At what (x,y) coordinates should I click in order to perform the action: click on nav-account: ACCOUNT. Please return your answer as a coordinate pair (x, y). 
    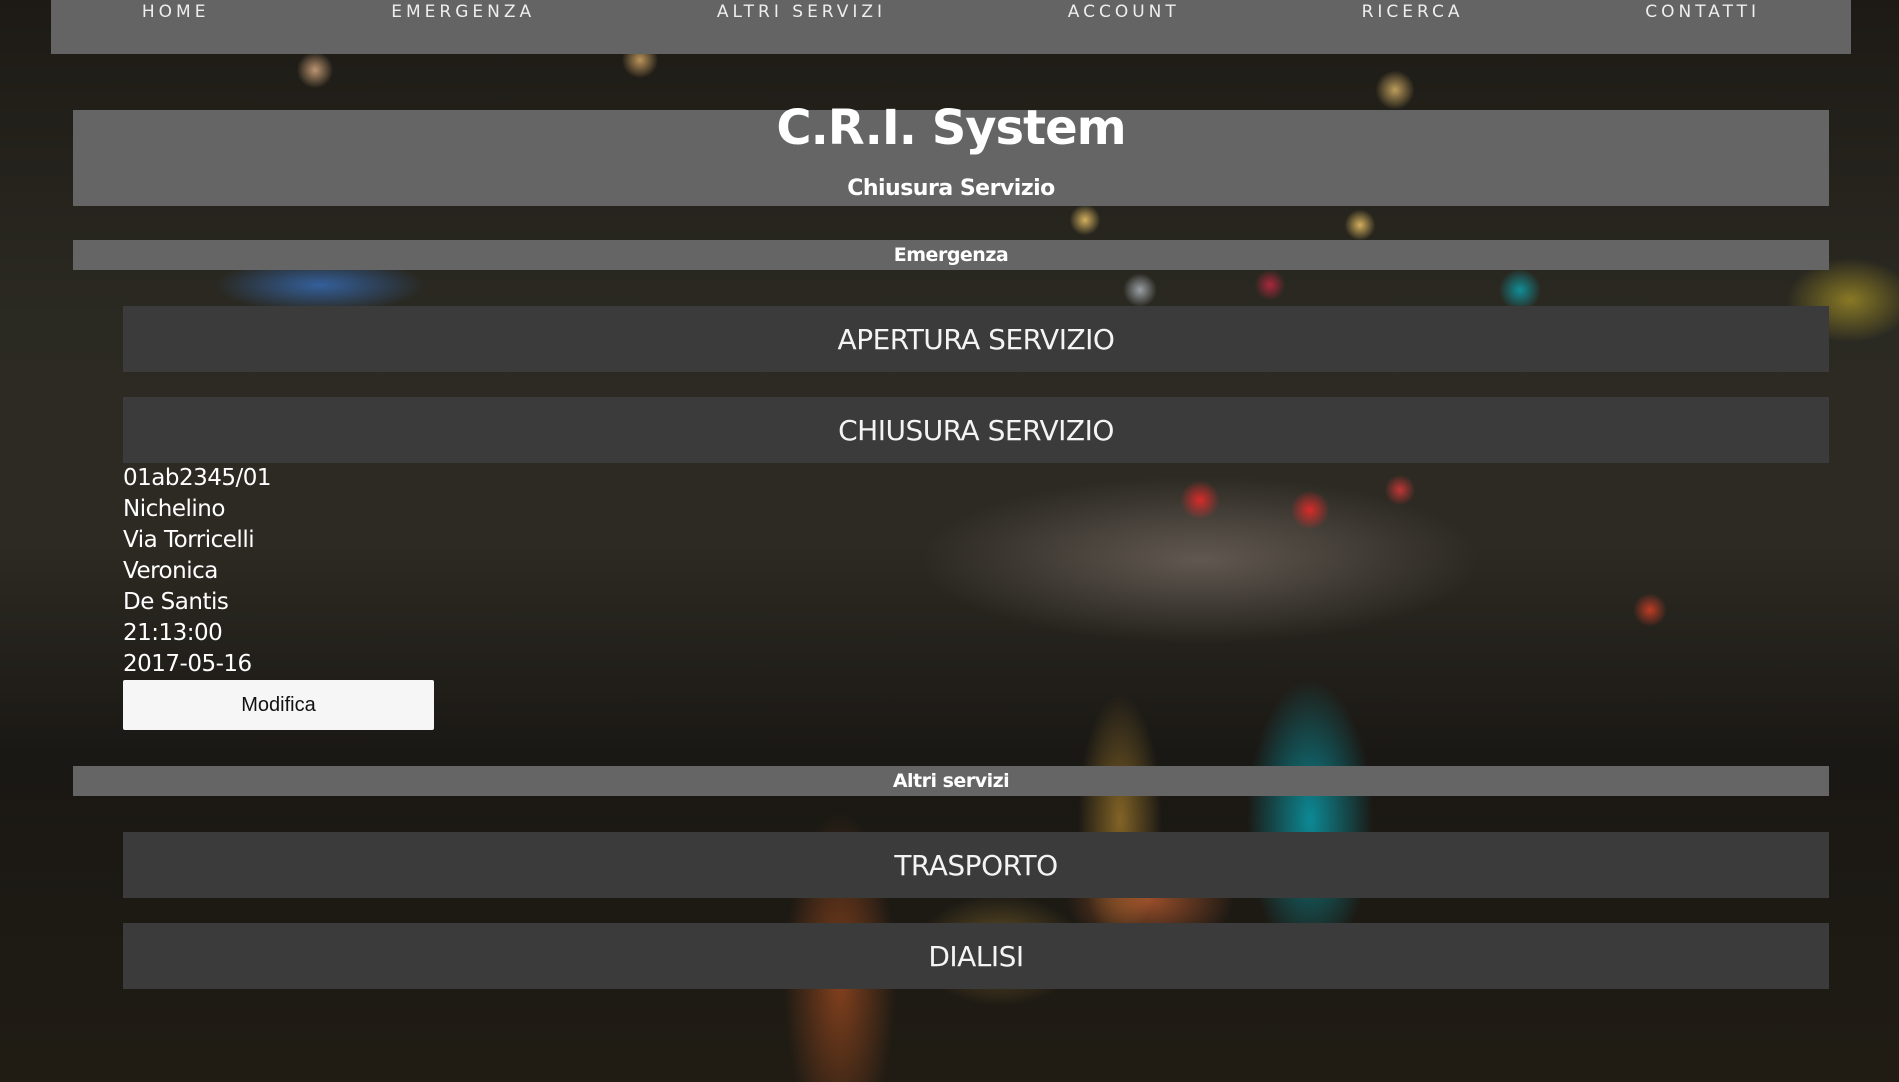
    Looking at the image, I should click on (1124, 12).